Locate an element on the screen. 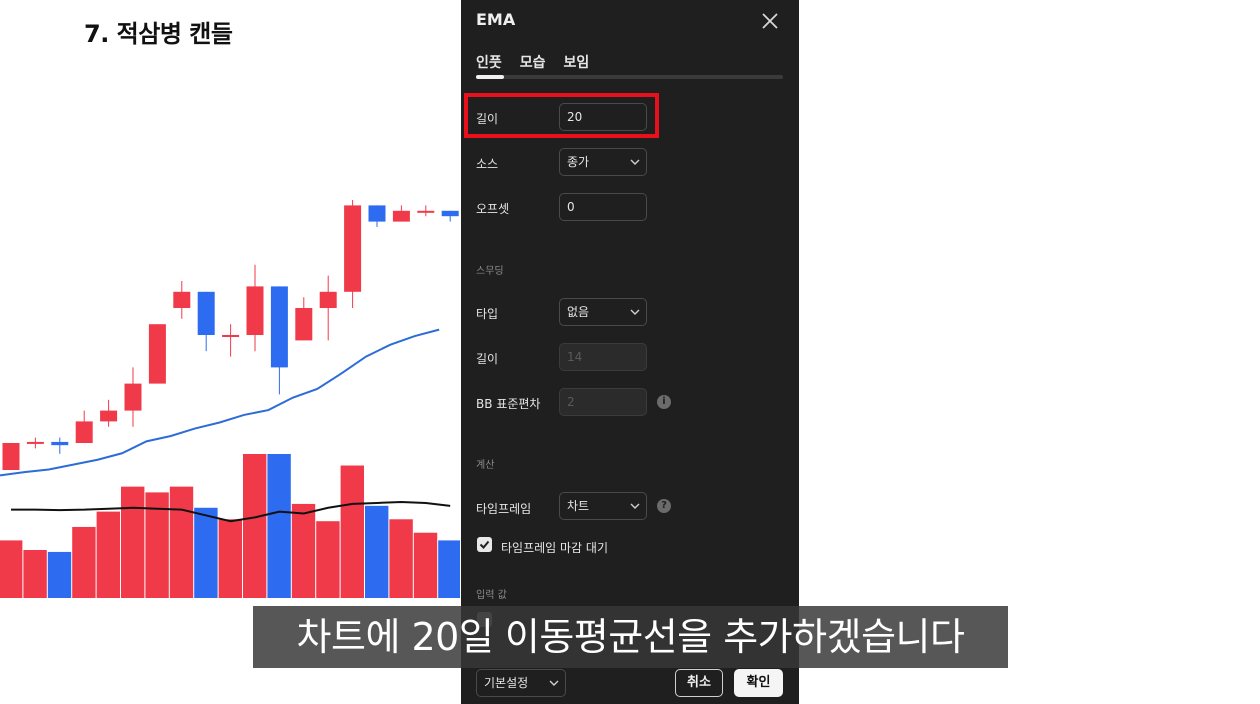 The height and width of the screenshot is (704, 1260). video-subtitle: 차트에 20일 이동평균선을 추가하겠습니다 is located at coordinates (630, 637).